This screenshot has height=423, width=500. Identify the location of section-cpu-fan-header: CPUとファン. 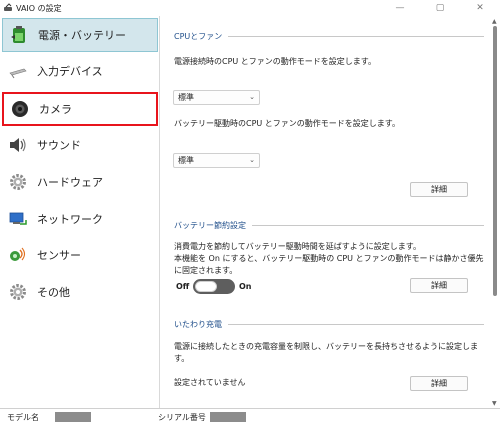
(329, 36).